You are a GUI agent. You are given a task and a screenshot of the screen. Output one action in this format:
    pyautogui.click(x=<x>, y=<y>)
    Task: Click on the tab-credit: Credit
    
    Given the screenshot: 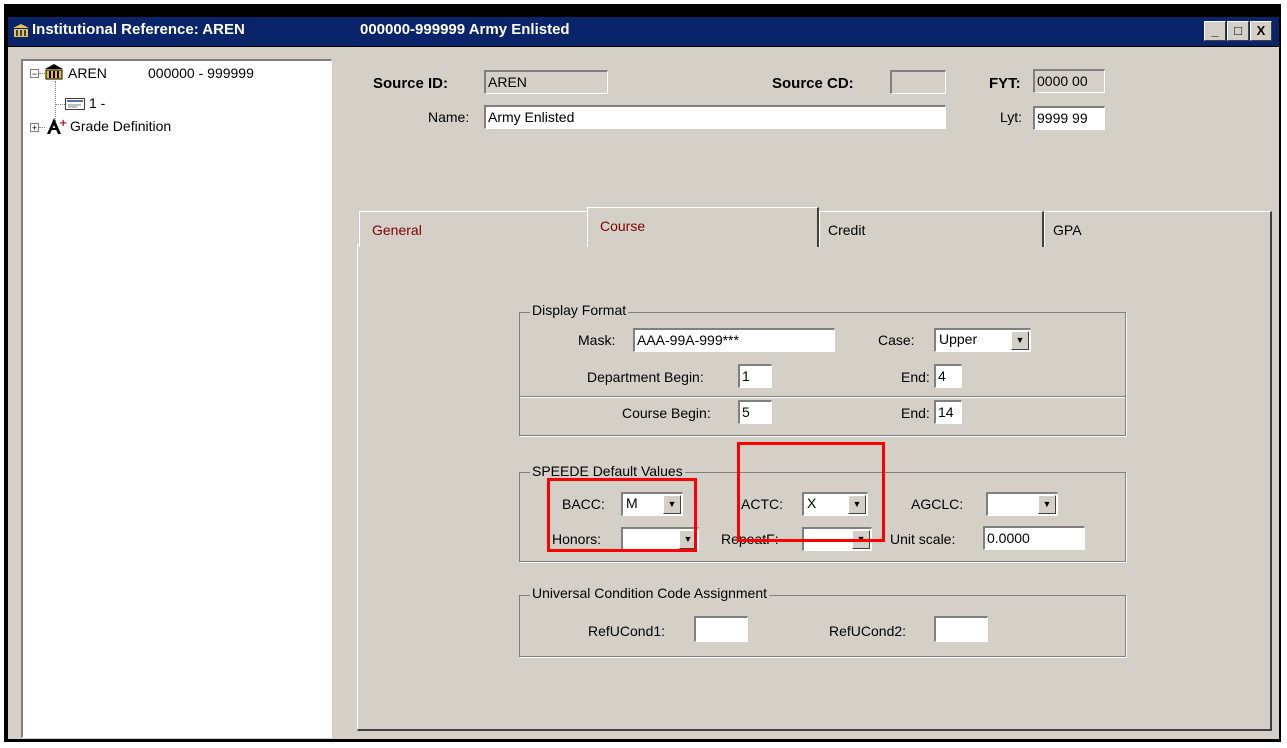 What is the action you would take?
    pyautogui.click(x=931, y=229)
    